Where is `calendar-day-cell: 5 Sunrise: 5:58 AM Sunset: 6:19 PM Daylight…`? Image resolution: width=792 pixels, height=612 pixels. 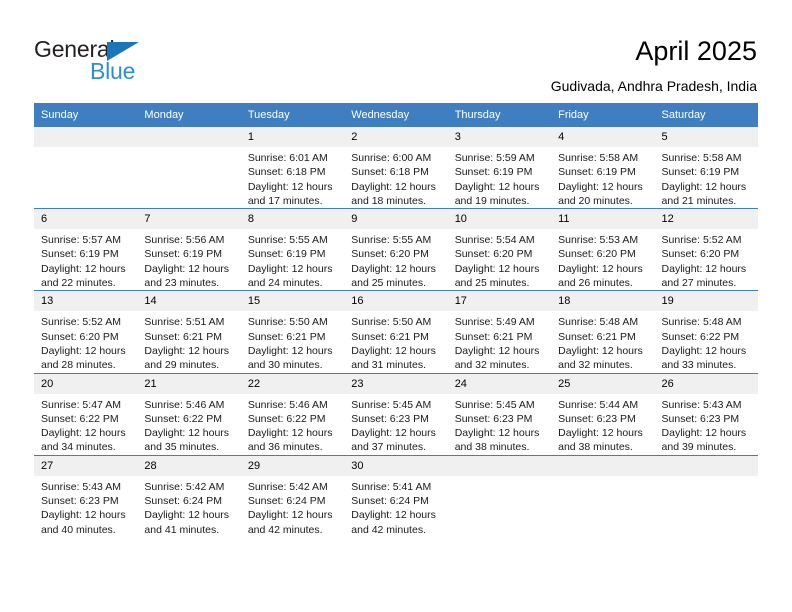 calendar-day-cell: 5 Sunrise: 5:58 AM Sunset: 6:19 PM Daylight… is located at coordinates (706, 167).